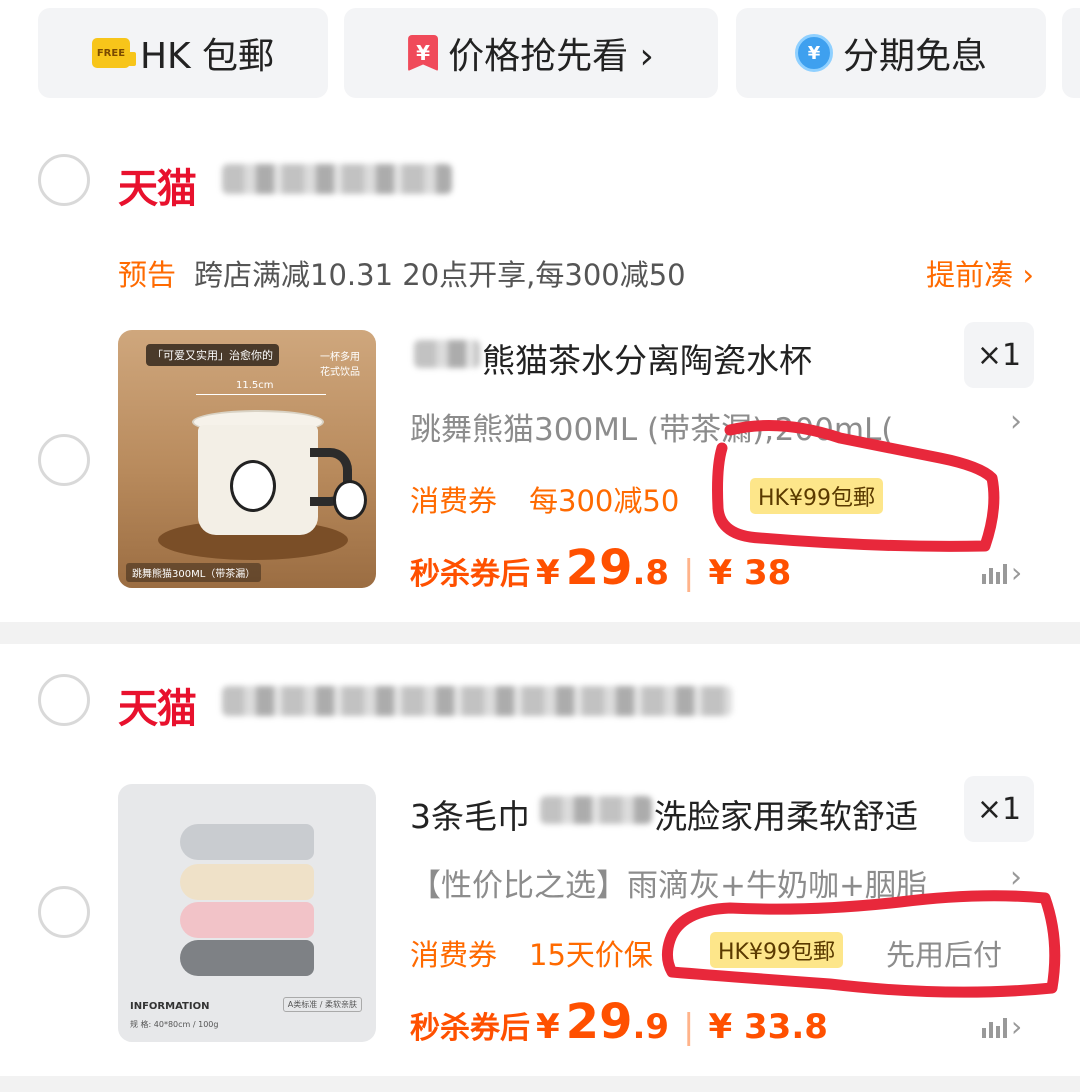  Describe the element at coordinates (174, 1024) in the screenshot. I see `image-info-spec: 规 格: 40*80cm / 100g` at that location.